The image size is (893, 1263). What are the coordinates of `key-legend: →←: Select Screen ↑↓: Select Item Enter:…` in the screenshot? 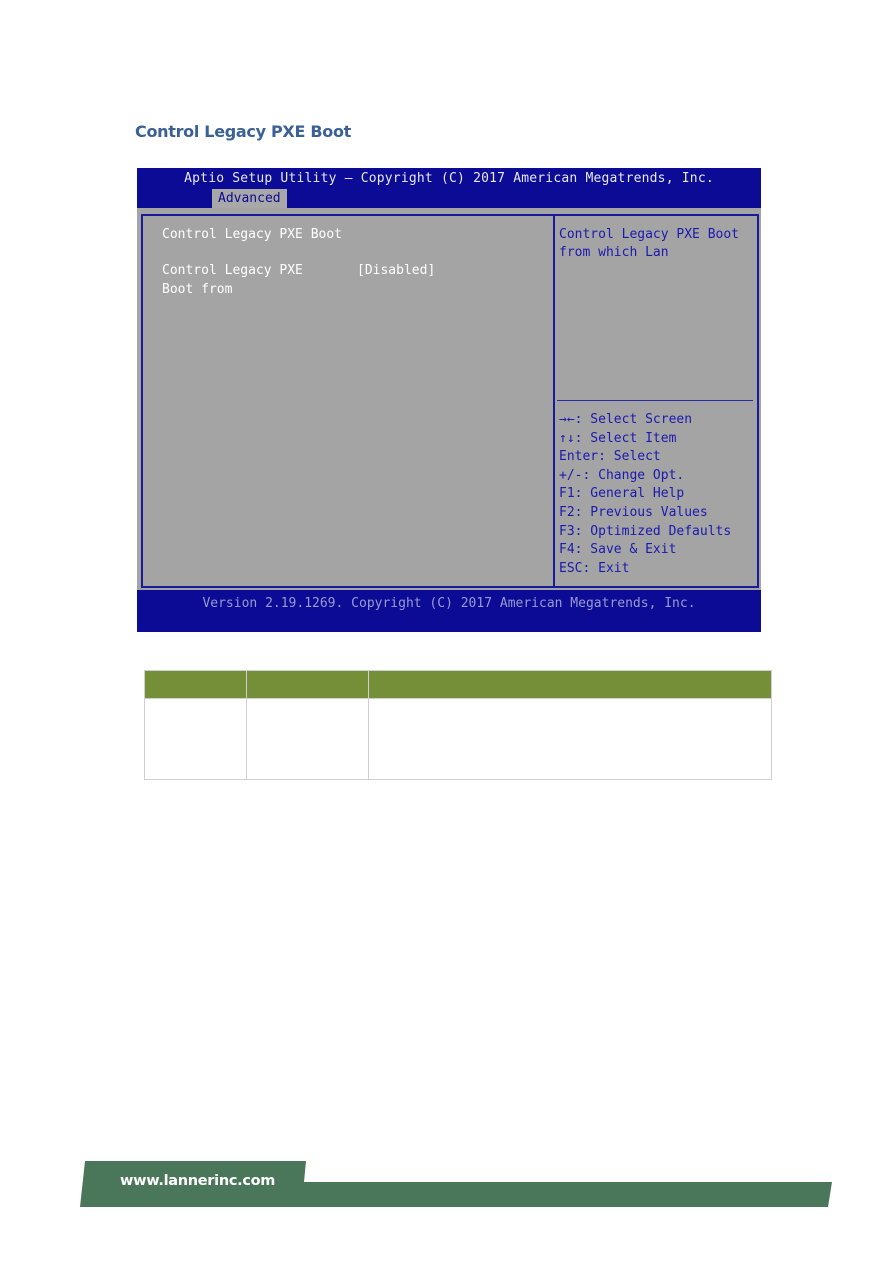 It's located at (645, 494).